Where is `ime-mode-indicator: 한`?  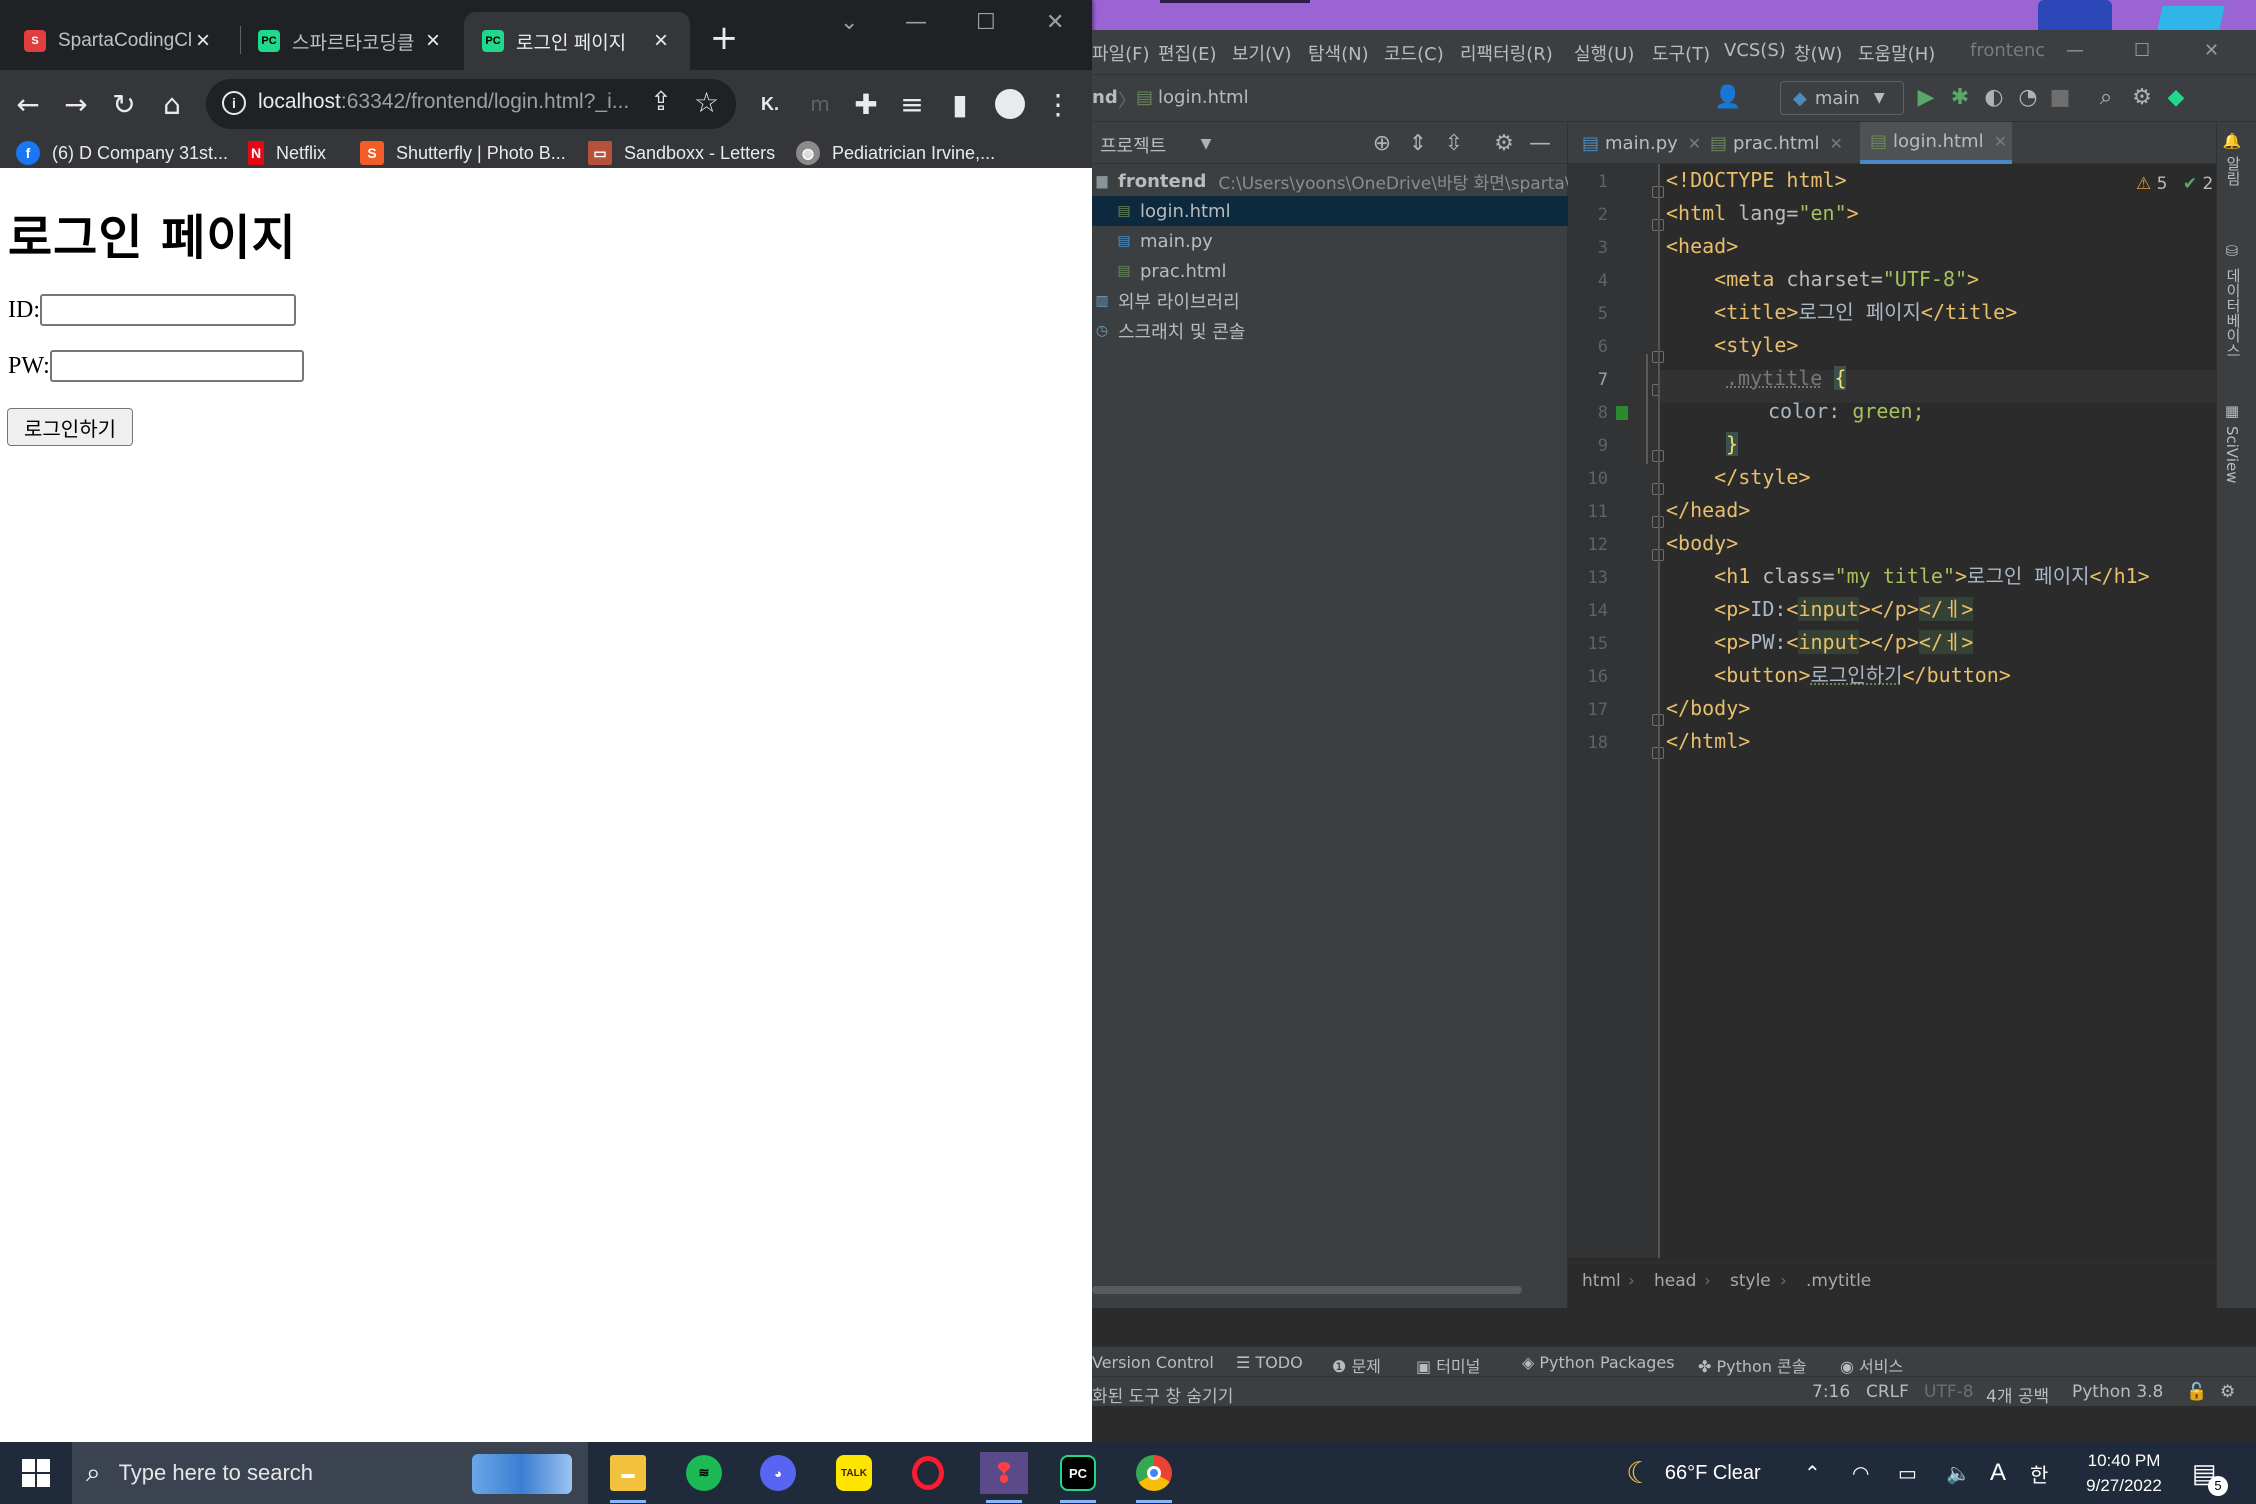
ime-mode-indicator: 한 is located at coordinates (2039, 1473).